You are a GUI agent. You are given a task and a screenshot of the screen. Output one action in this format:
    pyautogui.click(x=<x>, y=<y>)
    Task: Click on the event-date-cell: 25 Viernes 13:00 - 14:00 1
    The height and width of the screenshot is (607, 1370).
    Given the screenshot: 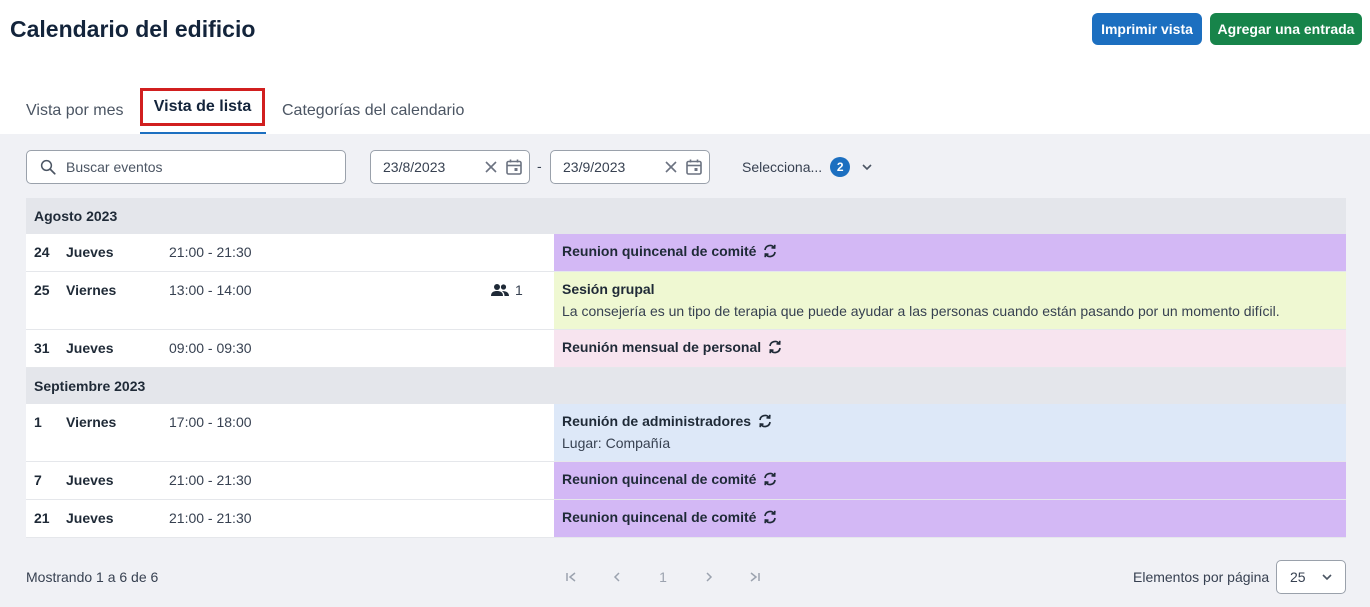 What is the action you would take?
    pyautogui.click(x=290, y=300)
    